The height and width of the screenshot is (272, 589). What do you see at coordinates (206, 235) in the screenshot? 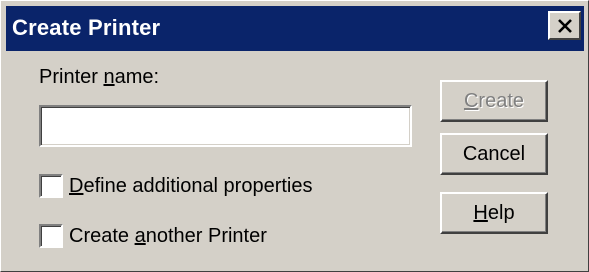
I see `create-another-post: nother Printer` at bounding box center [206, 235].